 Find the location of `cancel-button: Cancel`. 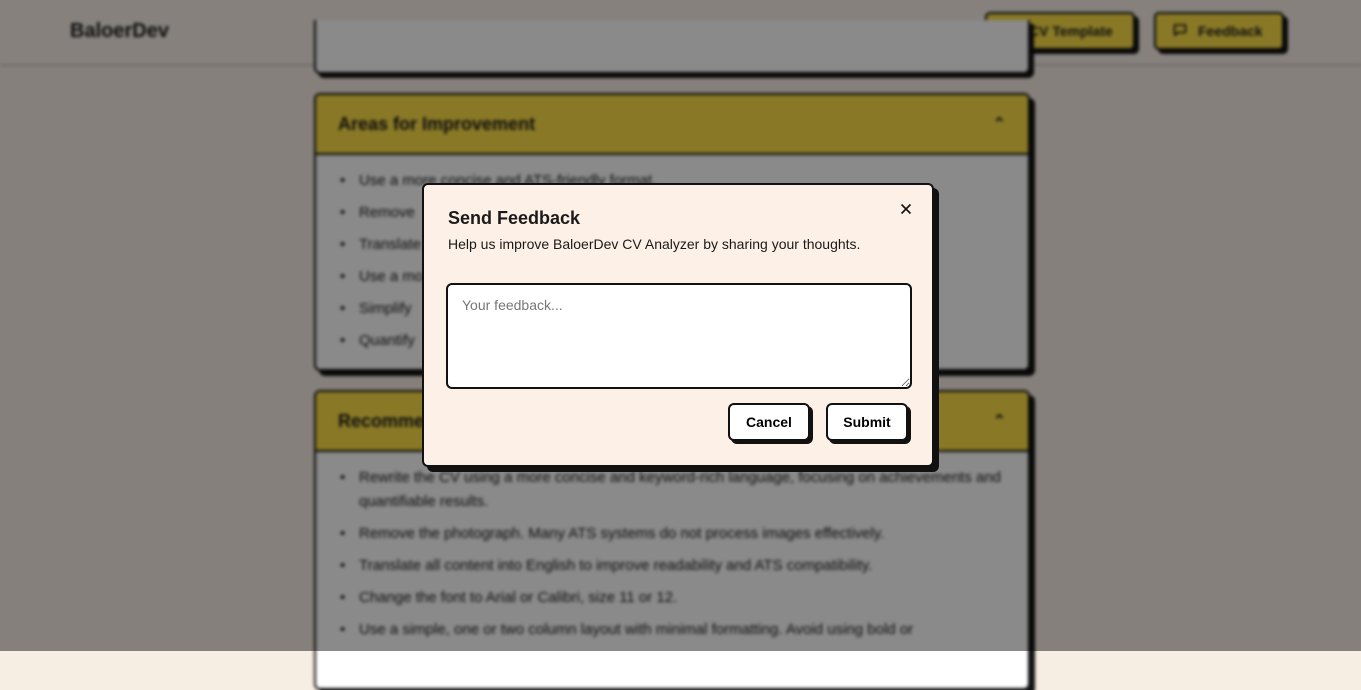

cancel-button: Cancel is located at coordinates (769, 422).